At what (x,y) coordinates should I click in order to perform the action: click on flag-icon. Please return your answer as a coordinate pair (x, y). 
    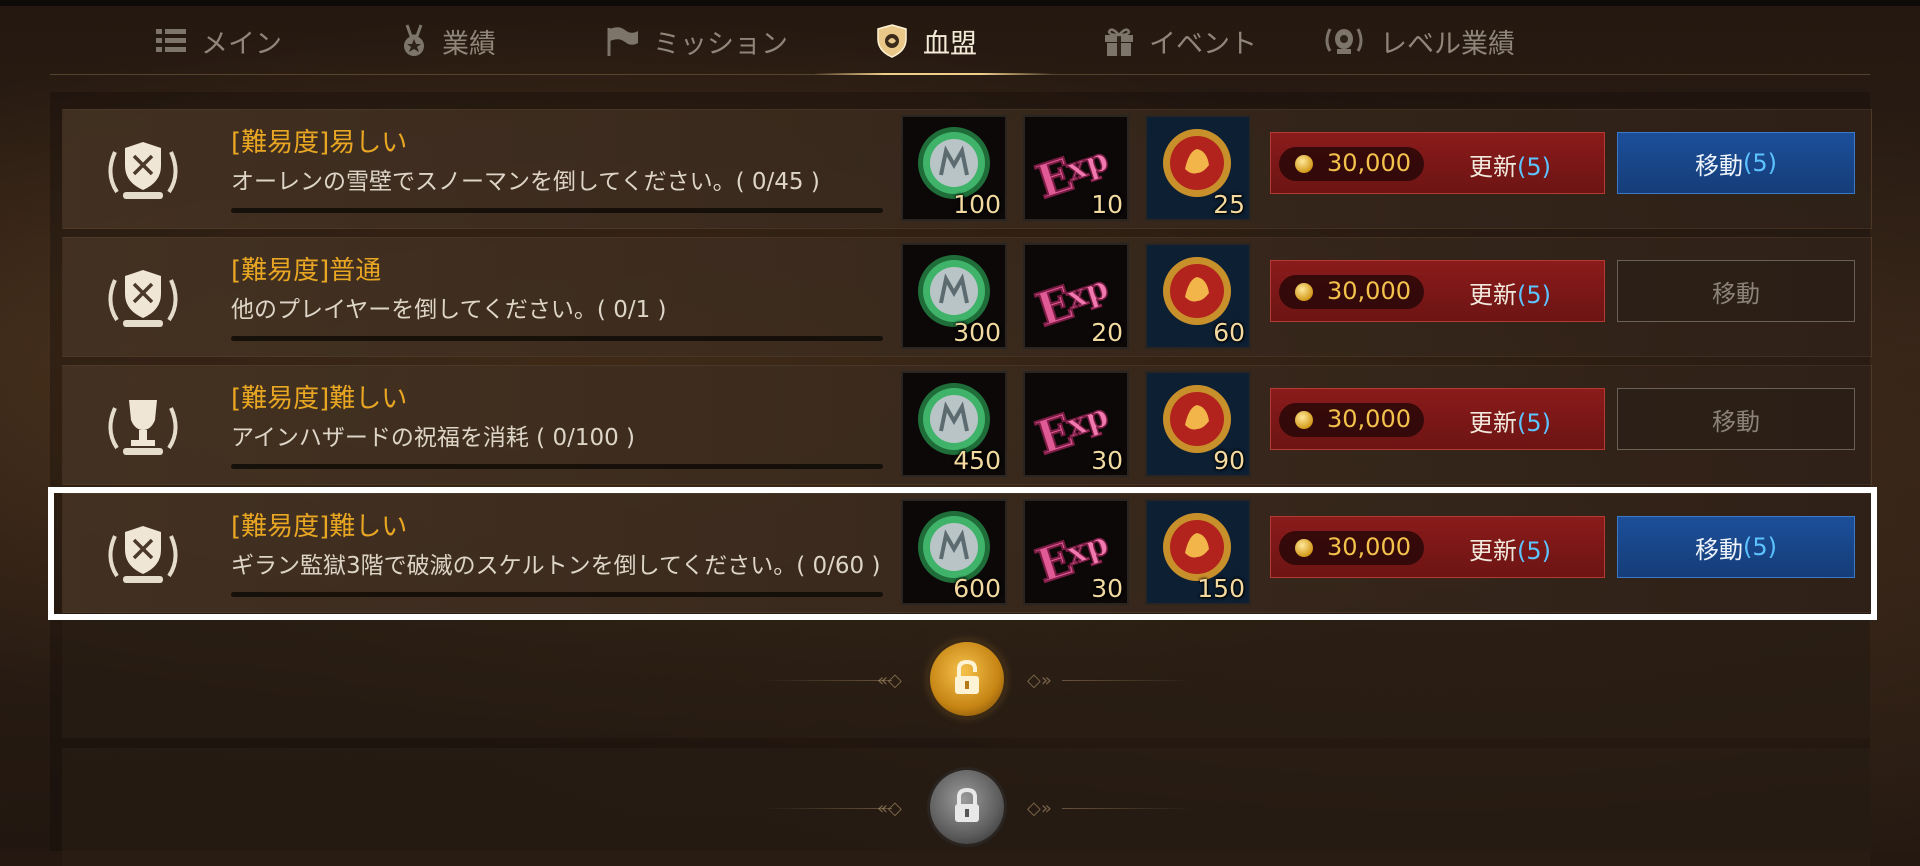
    Looking at the image, I should click on (622, 41).